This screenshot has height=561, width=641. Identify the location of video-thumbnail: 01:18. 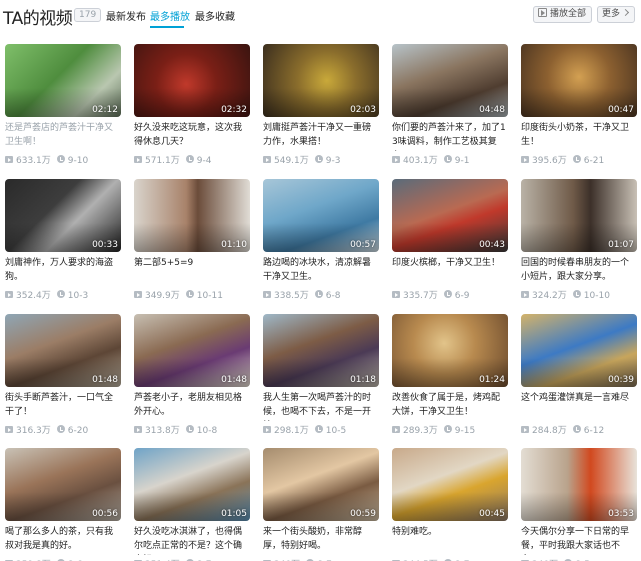
(321, 350).